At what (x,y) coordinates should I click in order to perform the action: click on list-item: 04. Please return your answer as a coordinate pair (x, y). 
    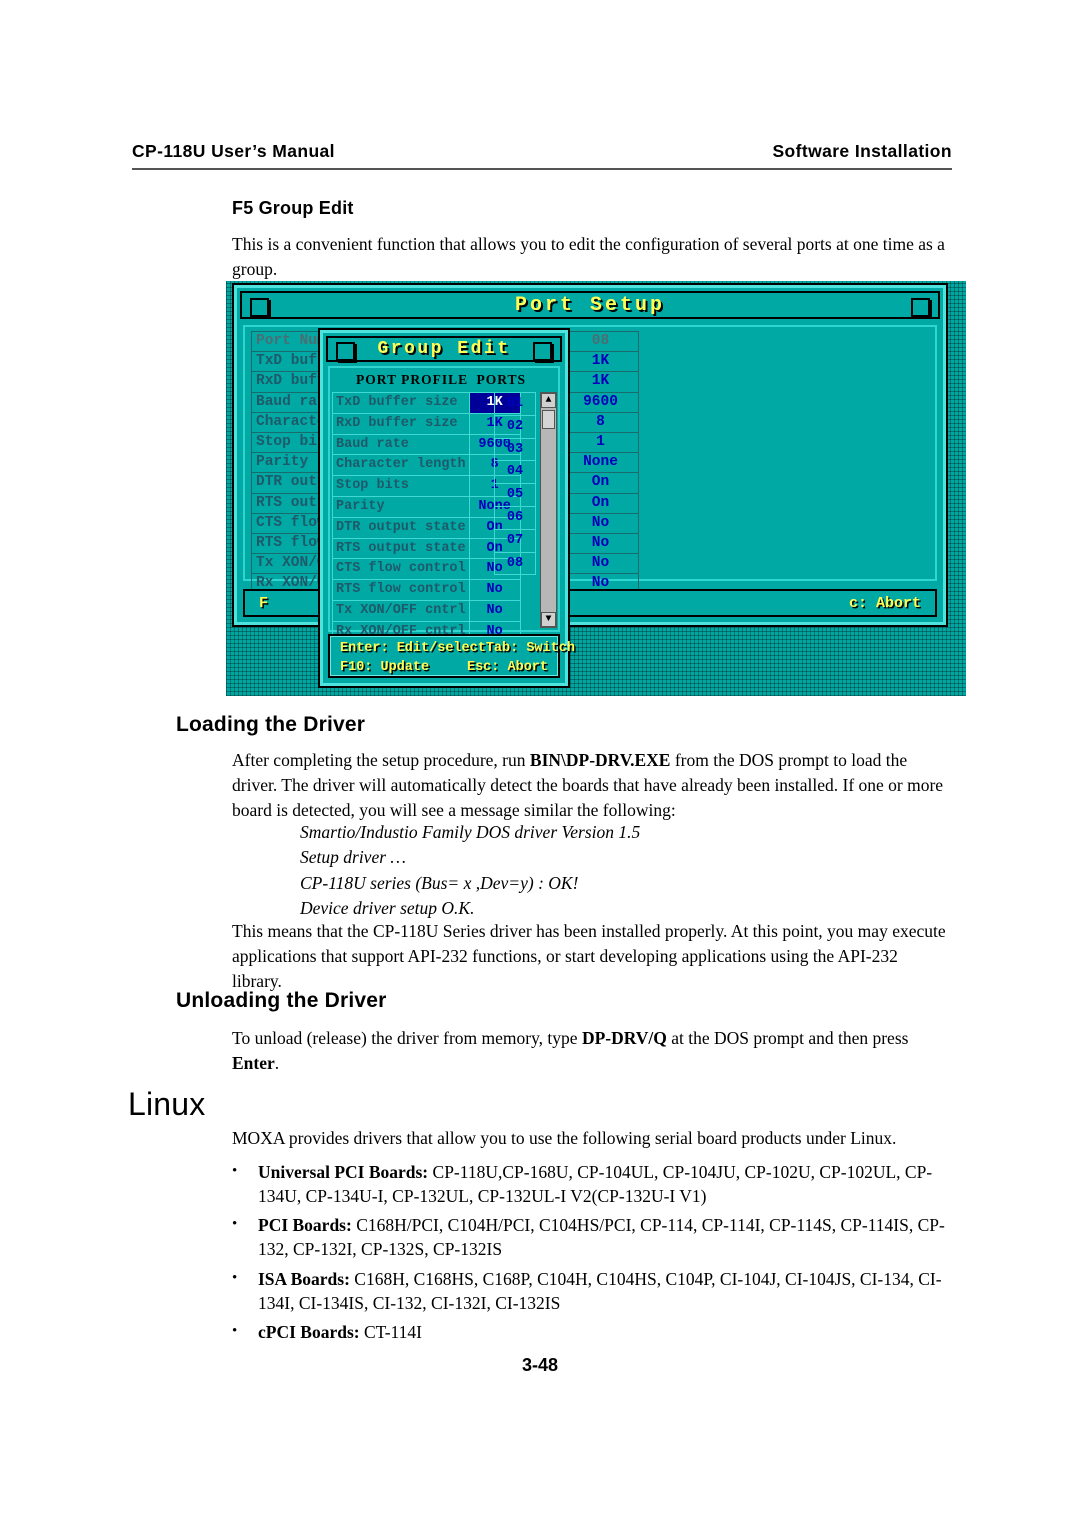
    Looking at the image, I should click on (515, 472).